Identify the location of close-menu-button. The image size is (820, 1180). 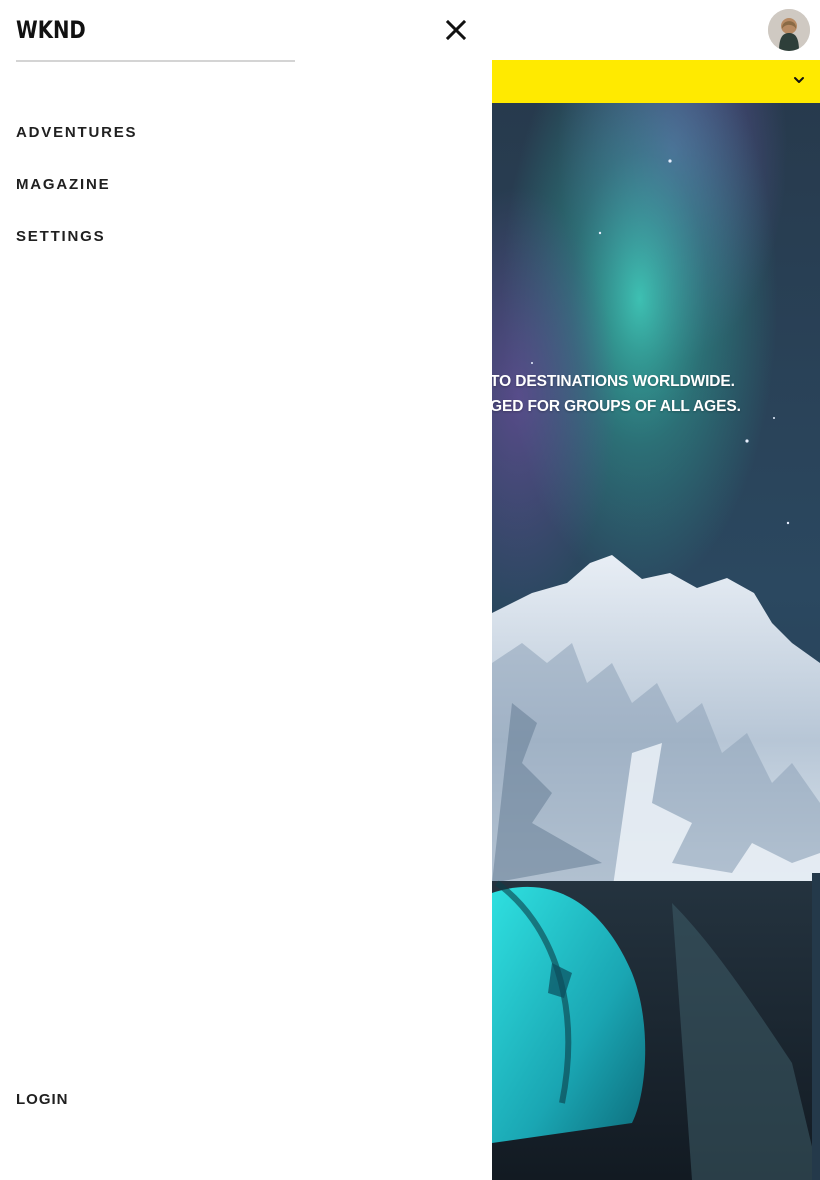
(456, 30).